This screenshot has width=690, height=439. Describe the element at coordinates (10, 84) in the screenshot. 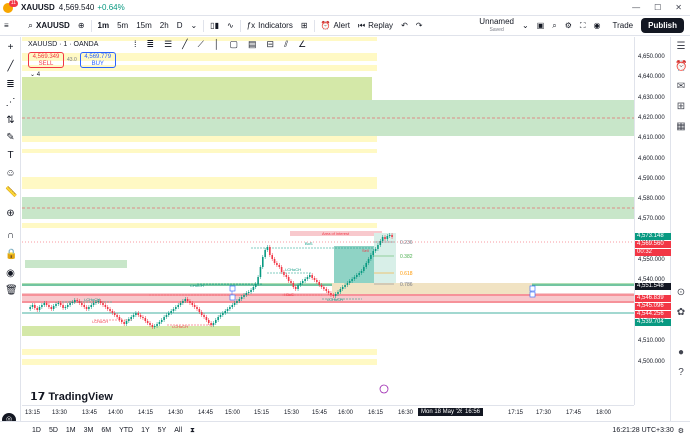

I see `fib-icon: ≣` at that location.